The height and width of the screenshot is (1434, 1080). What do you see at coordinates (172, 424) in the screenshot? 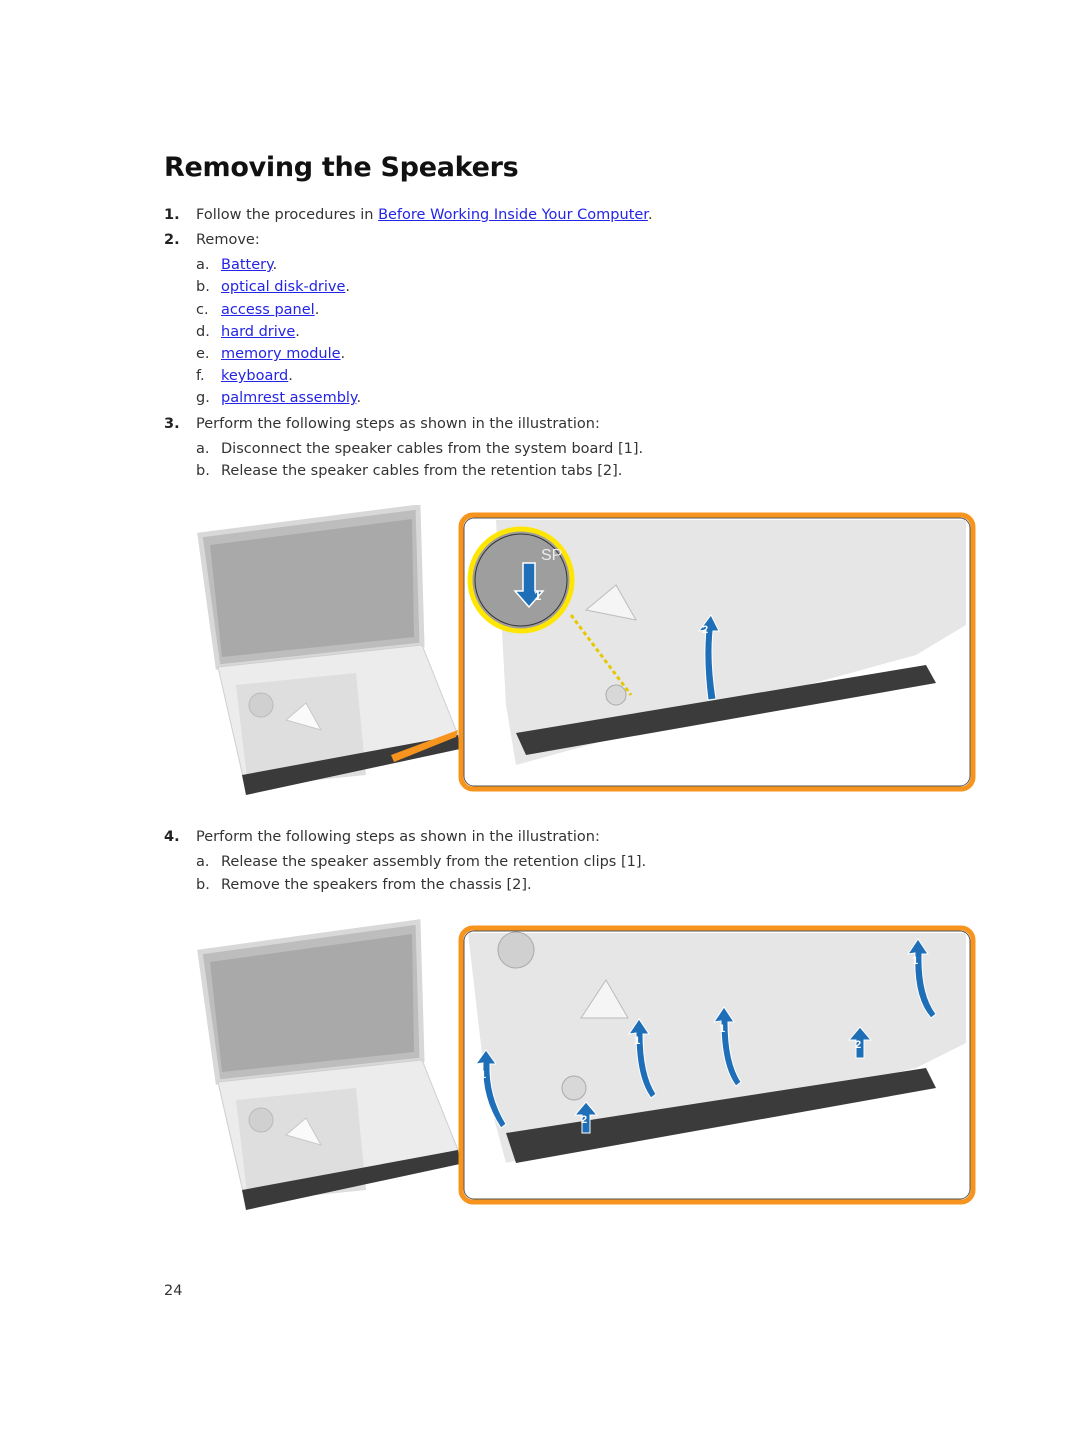
I see `step-number: 3.` at bounding box center [172, 424].